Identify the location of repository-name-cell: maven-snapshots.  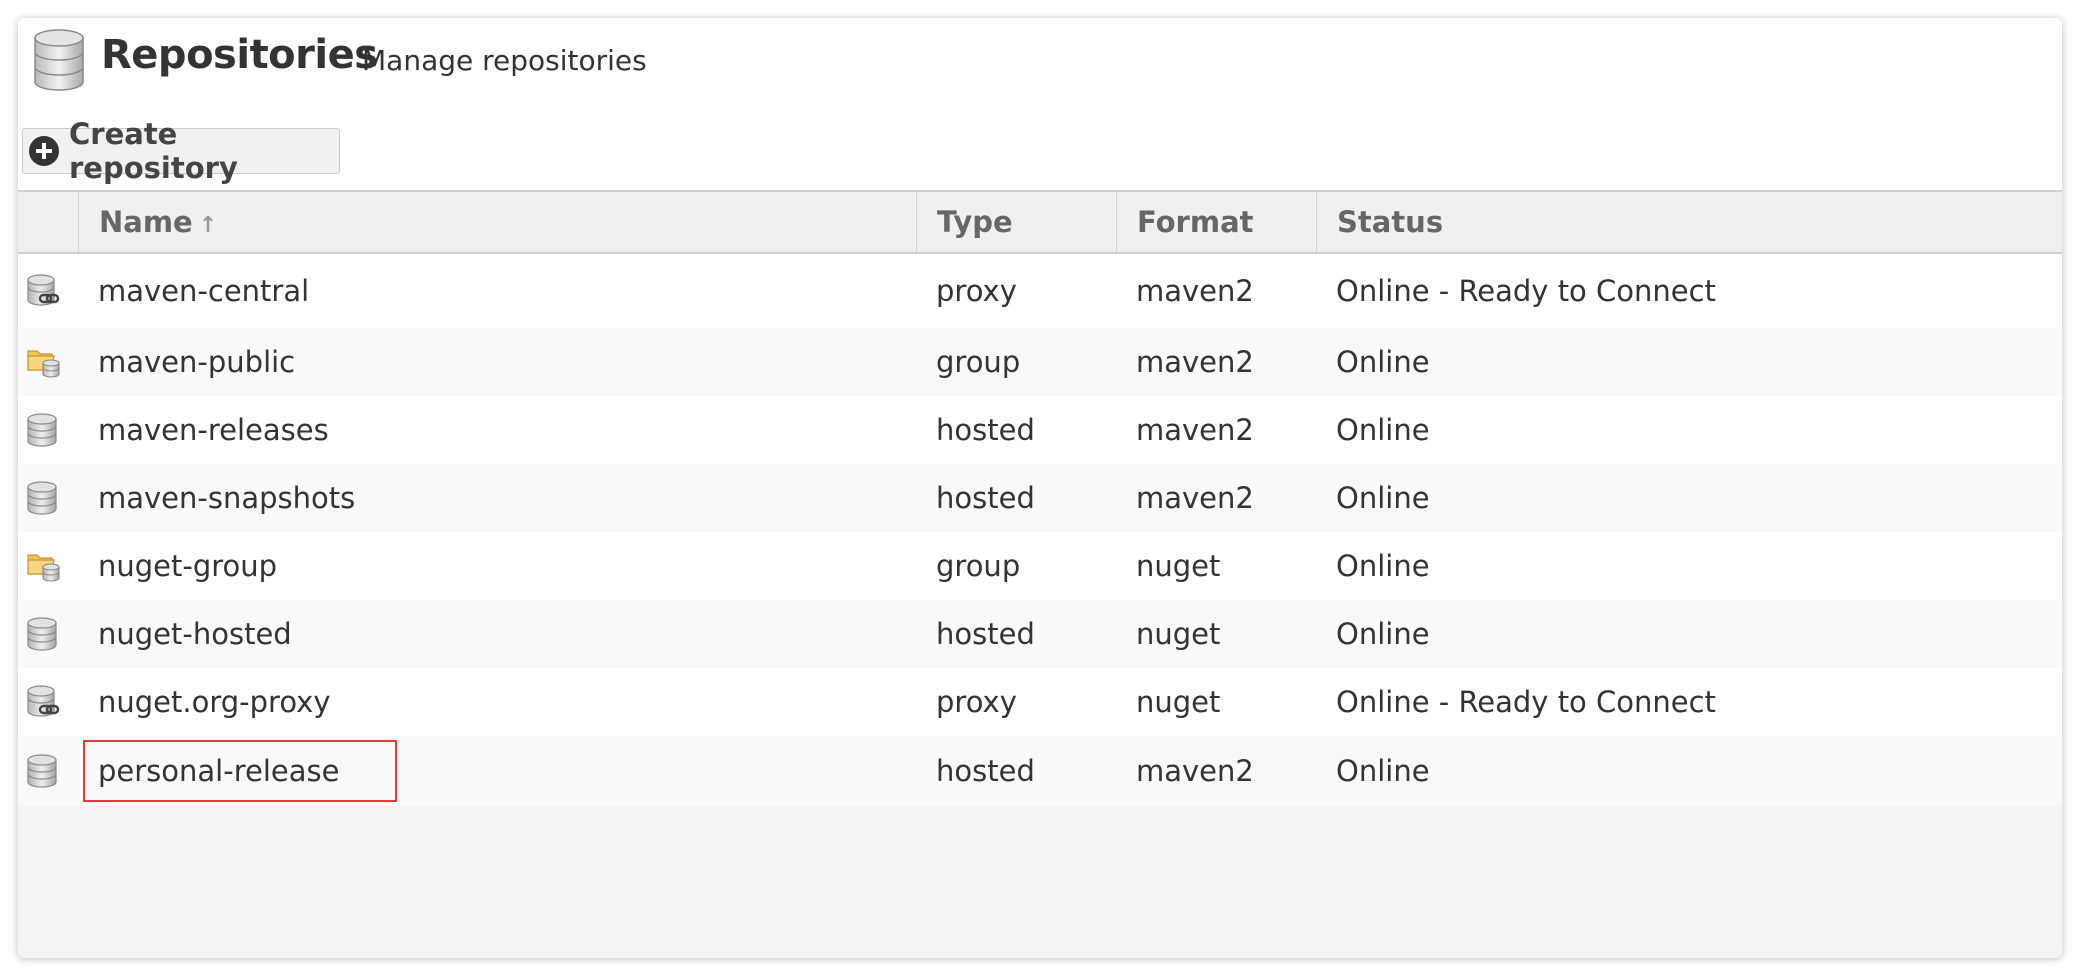
(227, 498).